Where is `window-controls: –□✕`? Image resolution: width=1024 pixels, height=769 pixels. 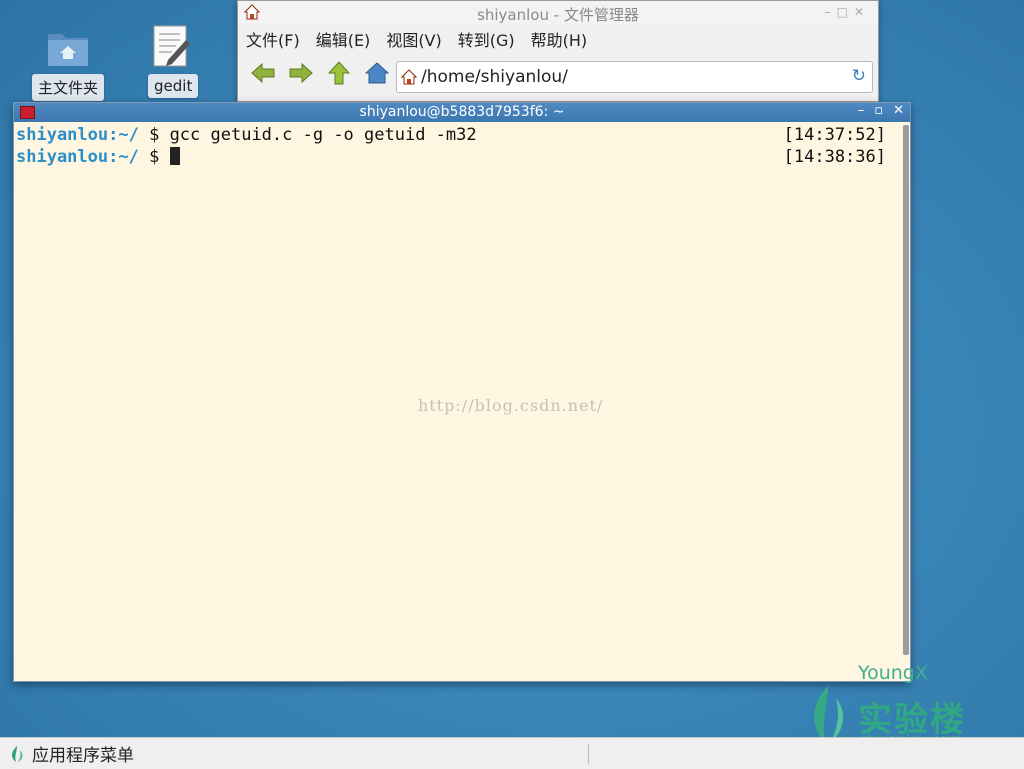 window-controls: –□✕ is located at coordinates (847, 12).